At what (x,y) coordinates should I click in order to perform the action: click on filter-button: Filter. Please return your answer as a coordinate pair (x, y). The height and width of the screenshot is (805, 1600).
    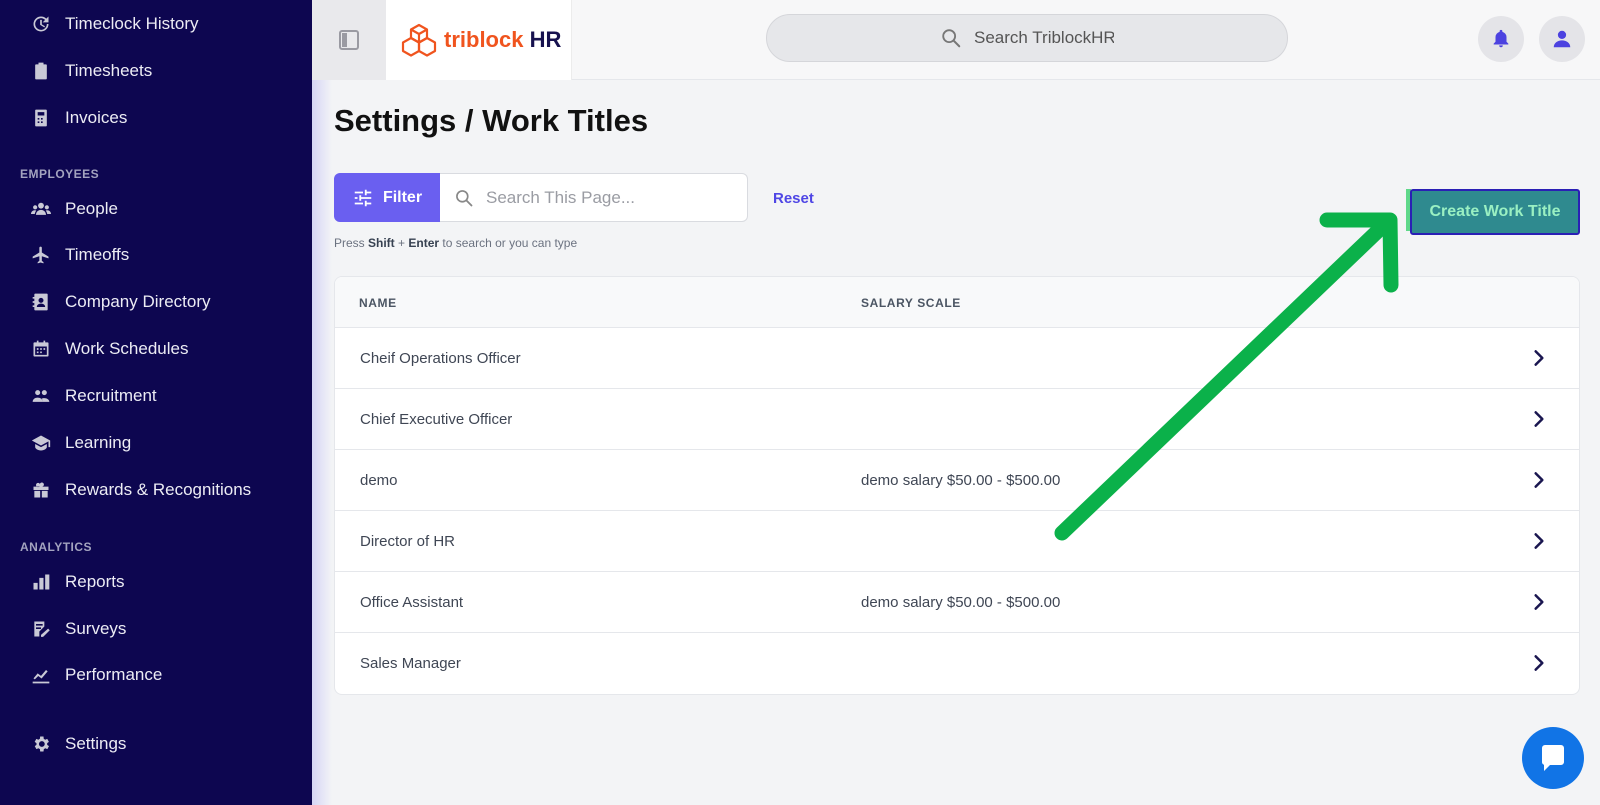
    Looking at the image, I should click on (387, 197).